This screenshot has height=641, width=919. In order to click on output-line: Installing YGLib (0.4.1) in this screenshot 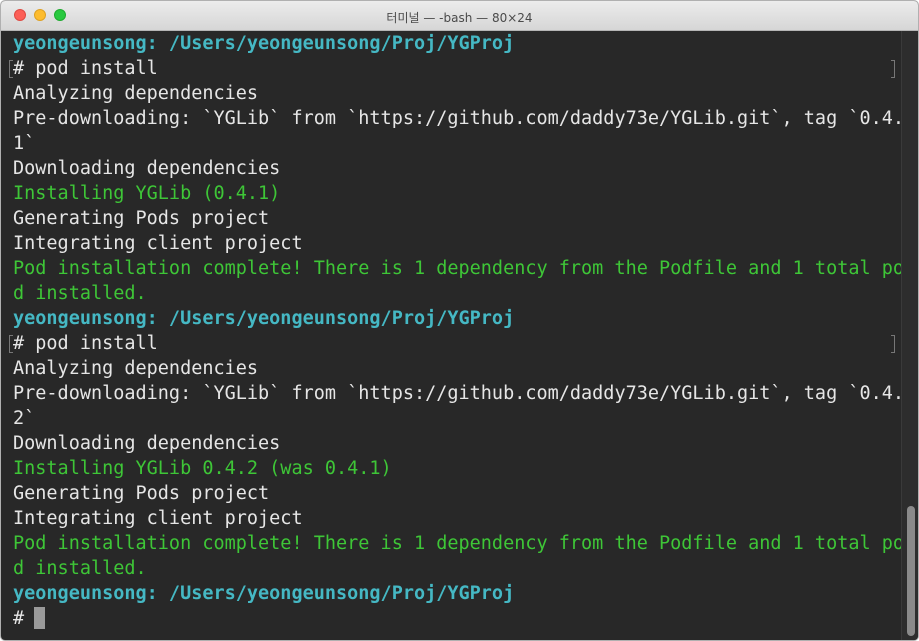, I will do `click(147, 193)`.